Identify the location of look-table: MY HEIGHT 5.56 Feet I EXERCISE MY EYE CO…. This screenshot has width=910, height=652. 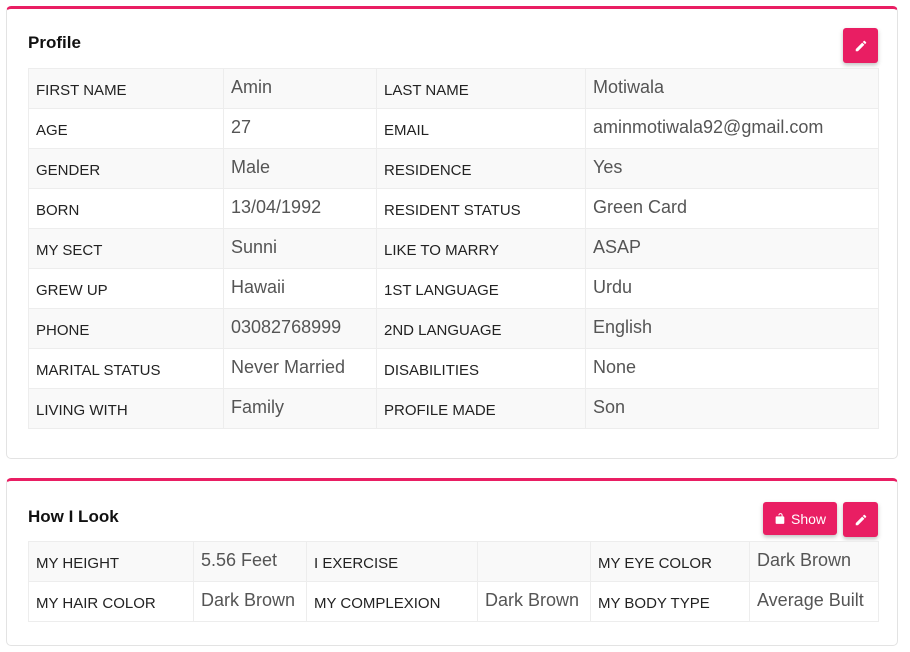
(453, 581).